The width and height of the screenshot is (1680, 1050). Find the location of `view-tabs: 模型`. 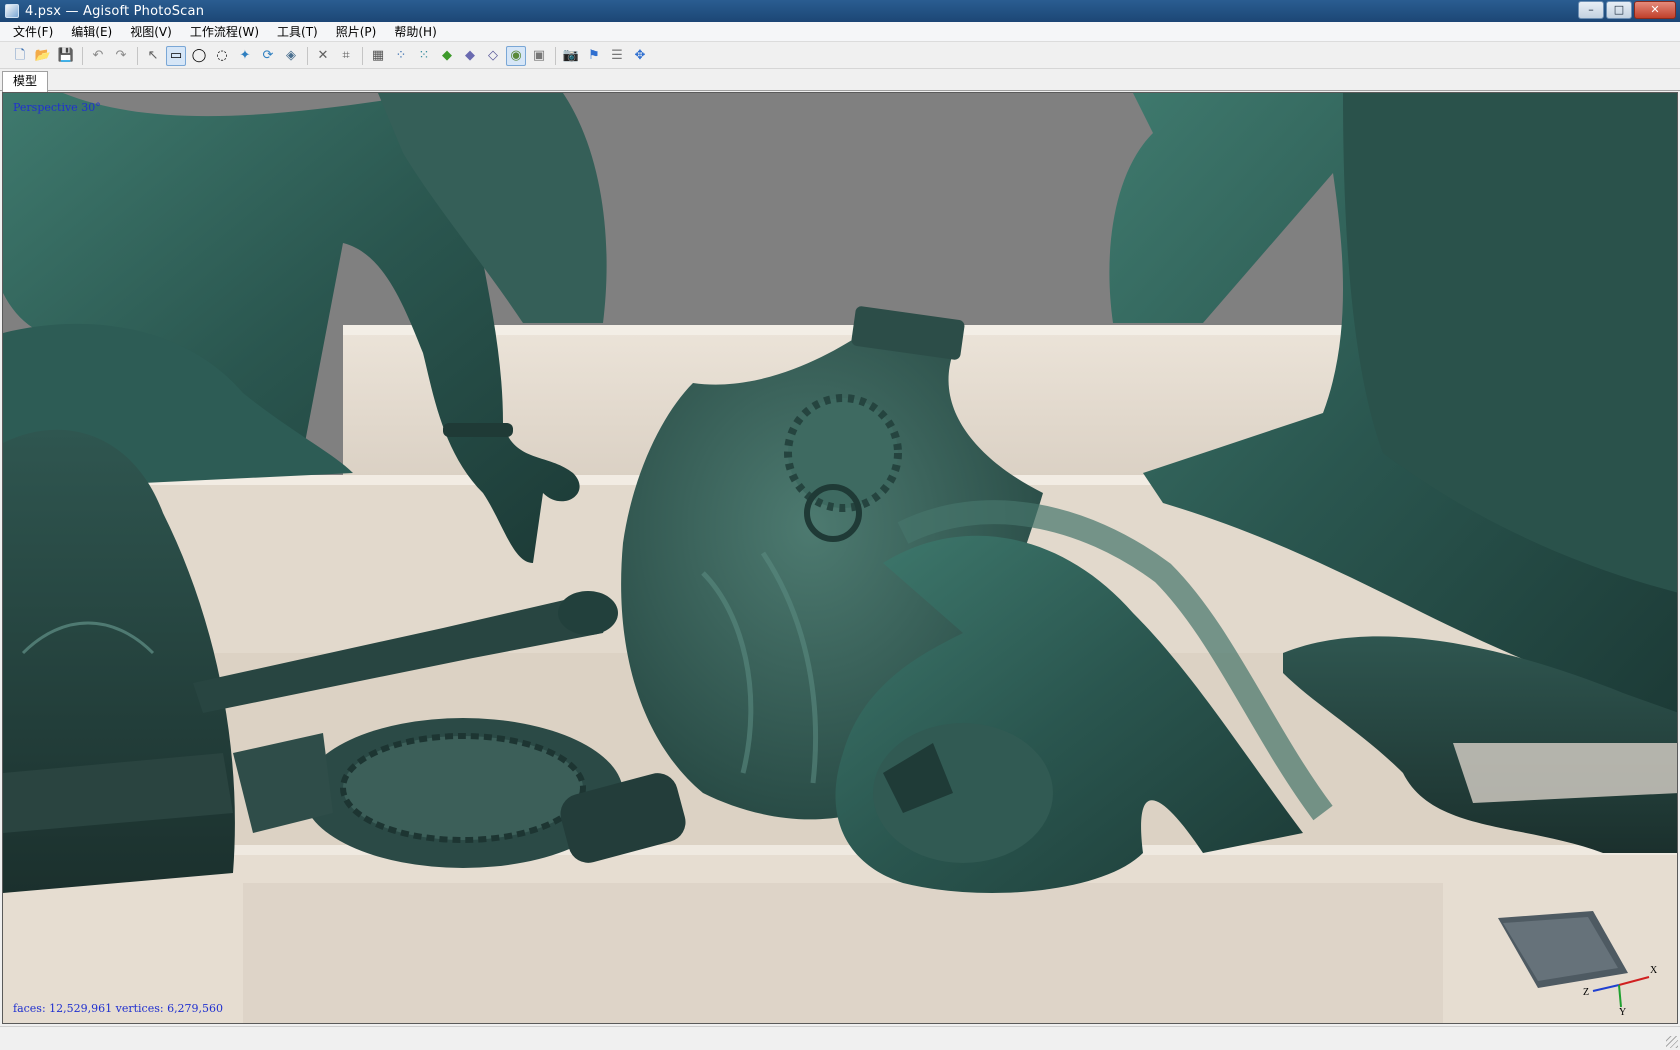

view-tabs: 模型 is located at coordinates (840, 81).